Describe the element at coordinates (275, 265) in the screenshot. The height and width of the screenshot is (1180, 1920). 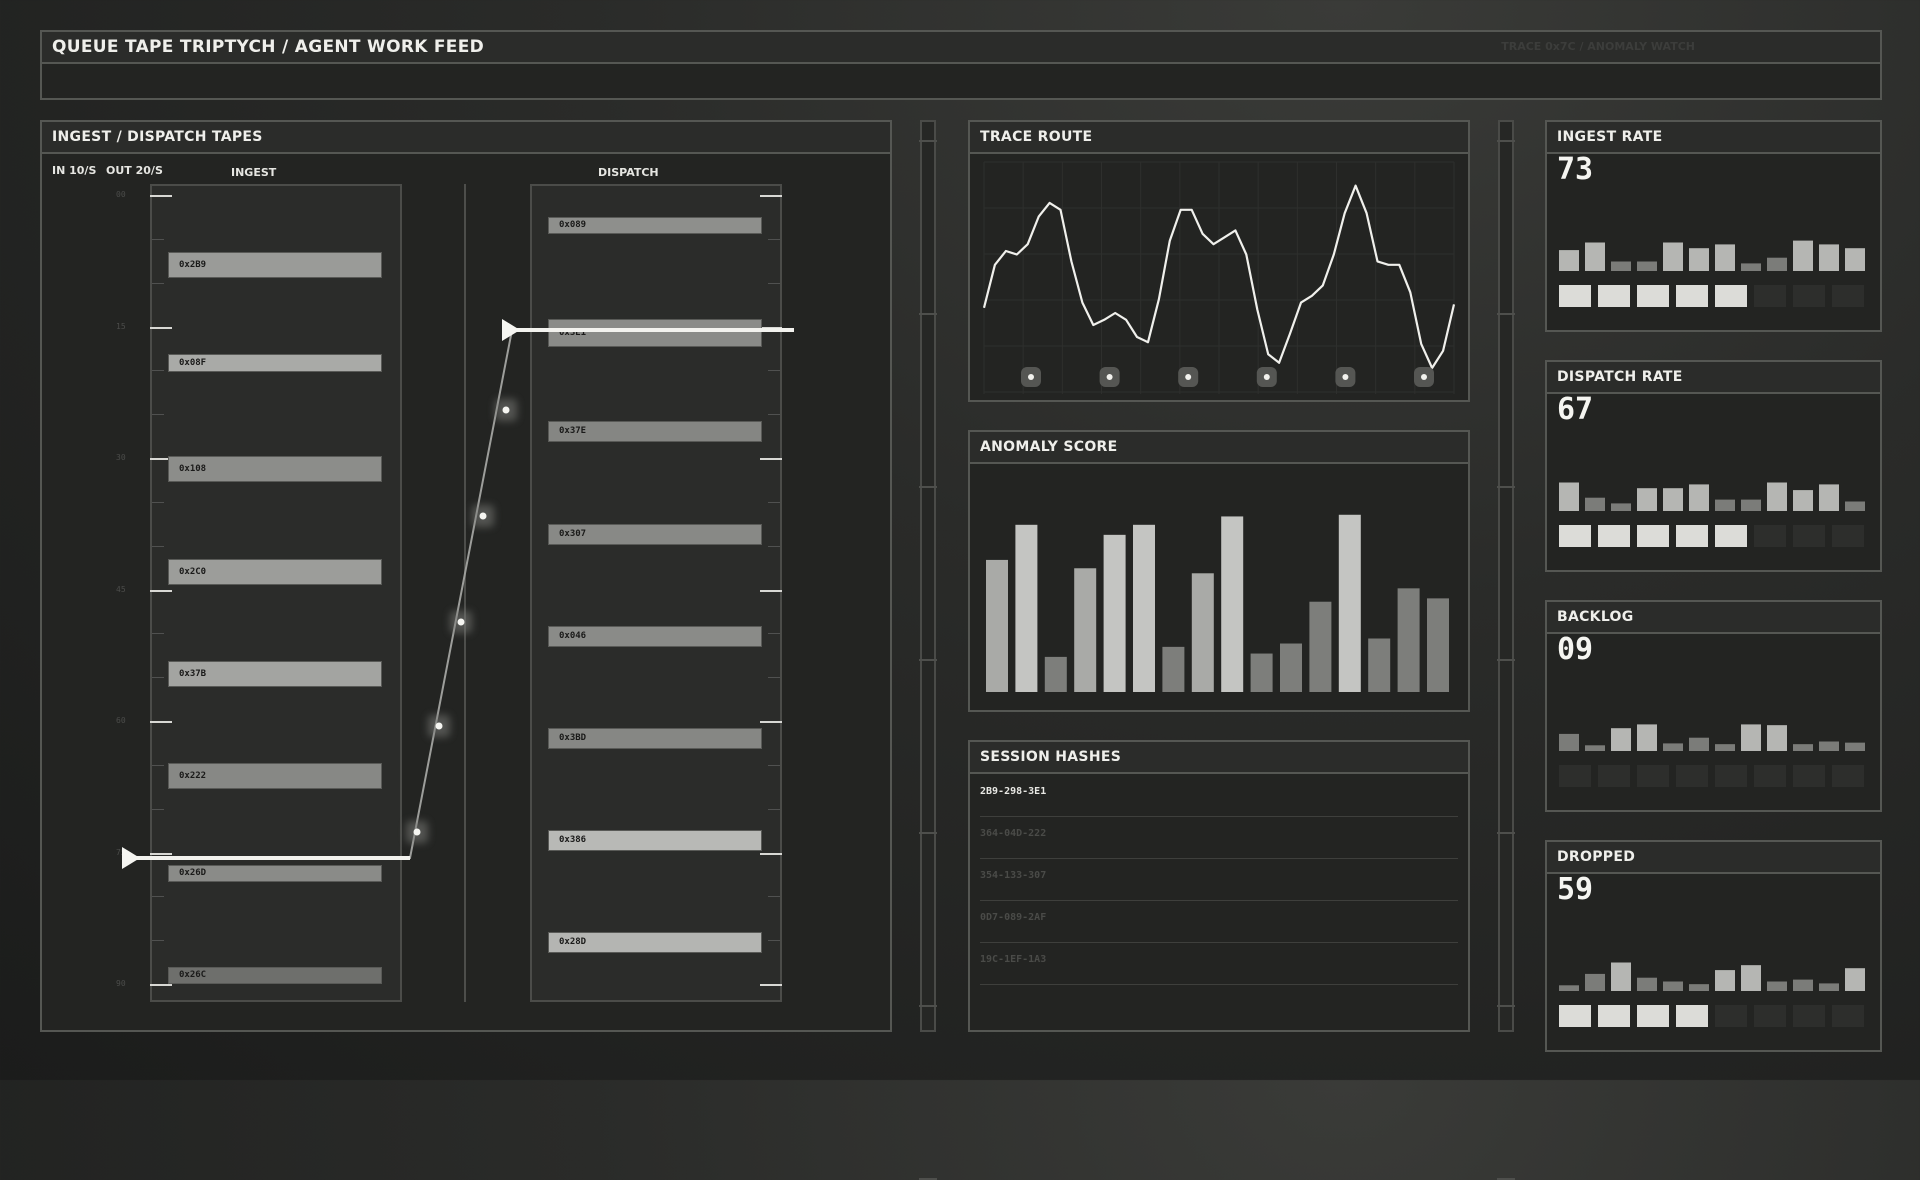
I see `ingest-item: 0x2B9` at that location.